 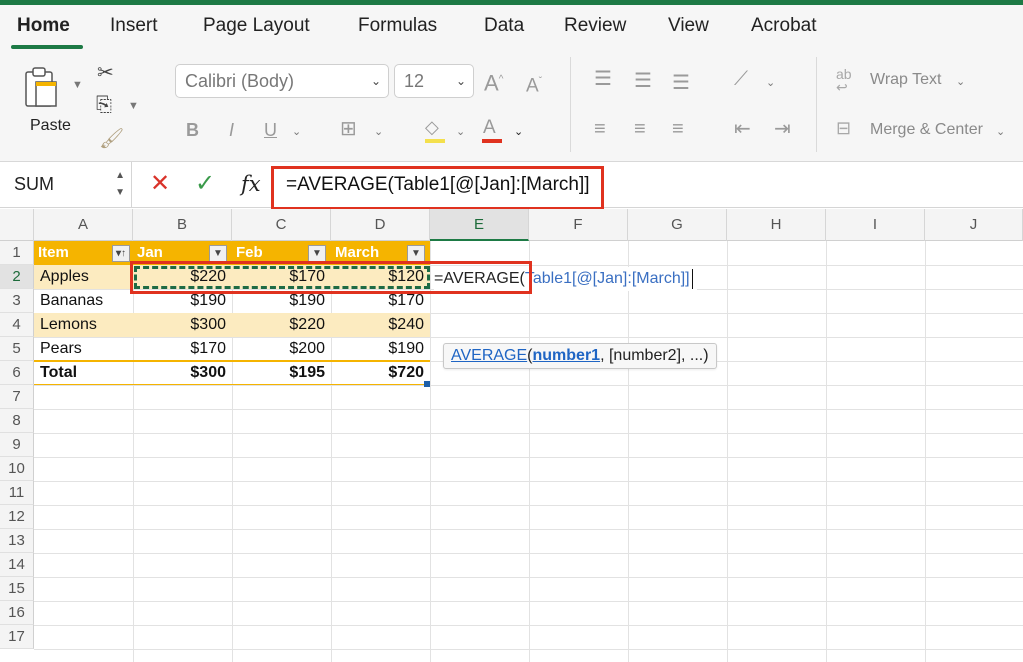 What do you see at coordinates (281, 225) in the screenshot?
I see `column-header-c: C` at bounding box center [281, 225].